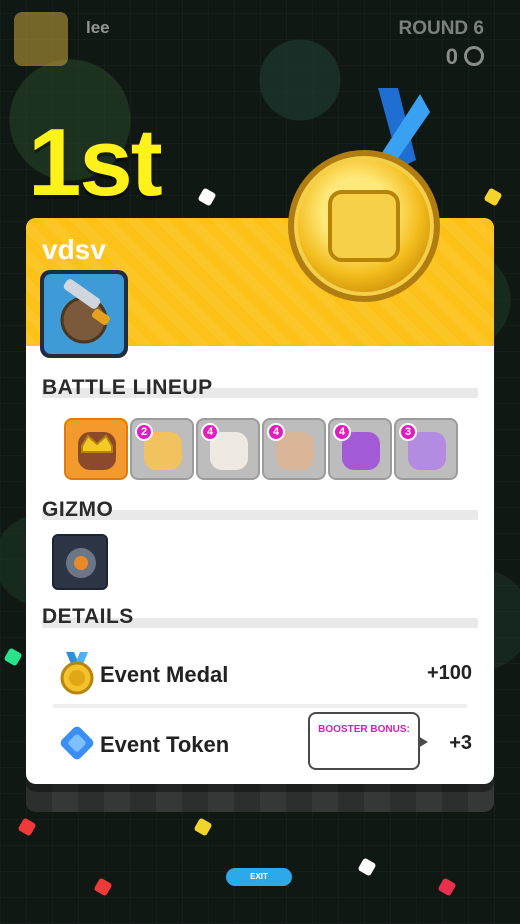  Describe the element at coordinates (408, 432) in the screenshot. I see `unit-level-badge: 3` at that location.